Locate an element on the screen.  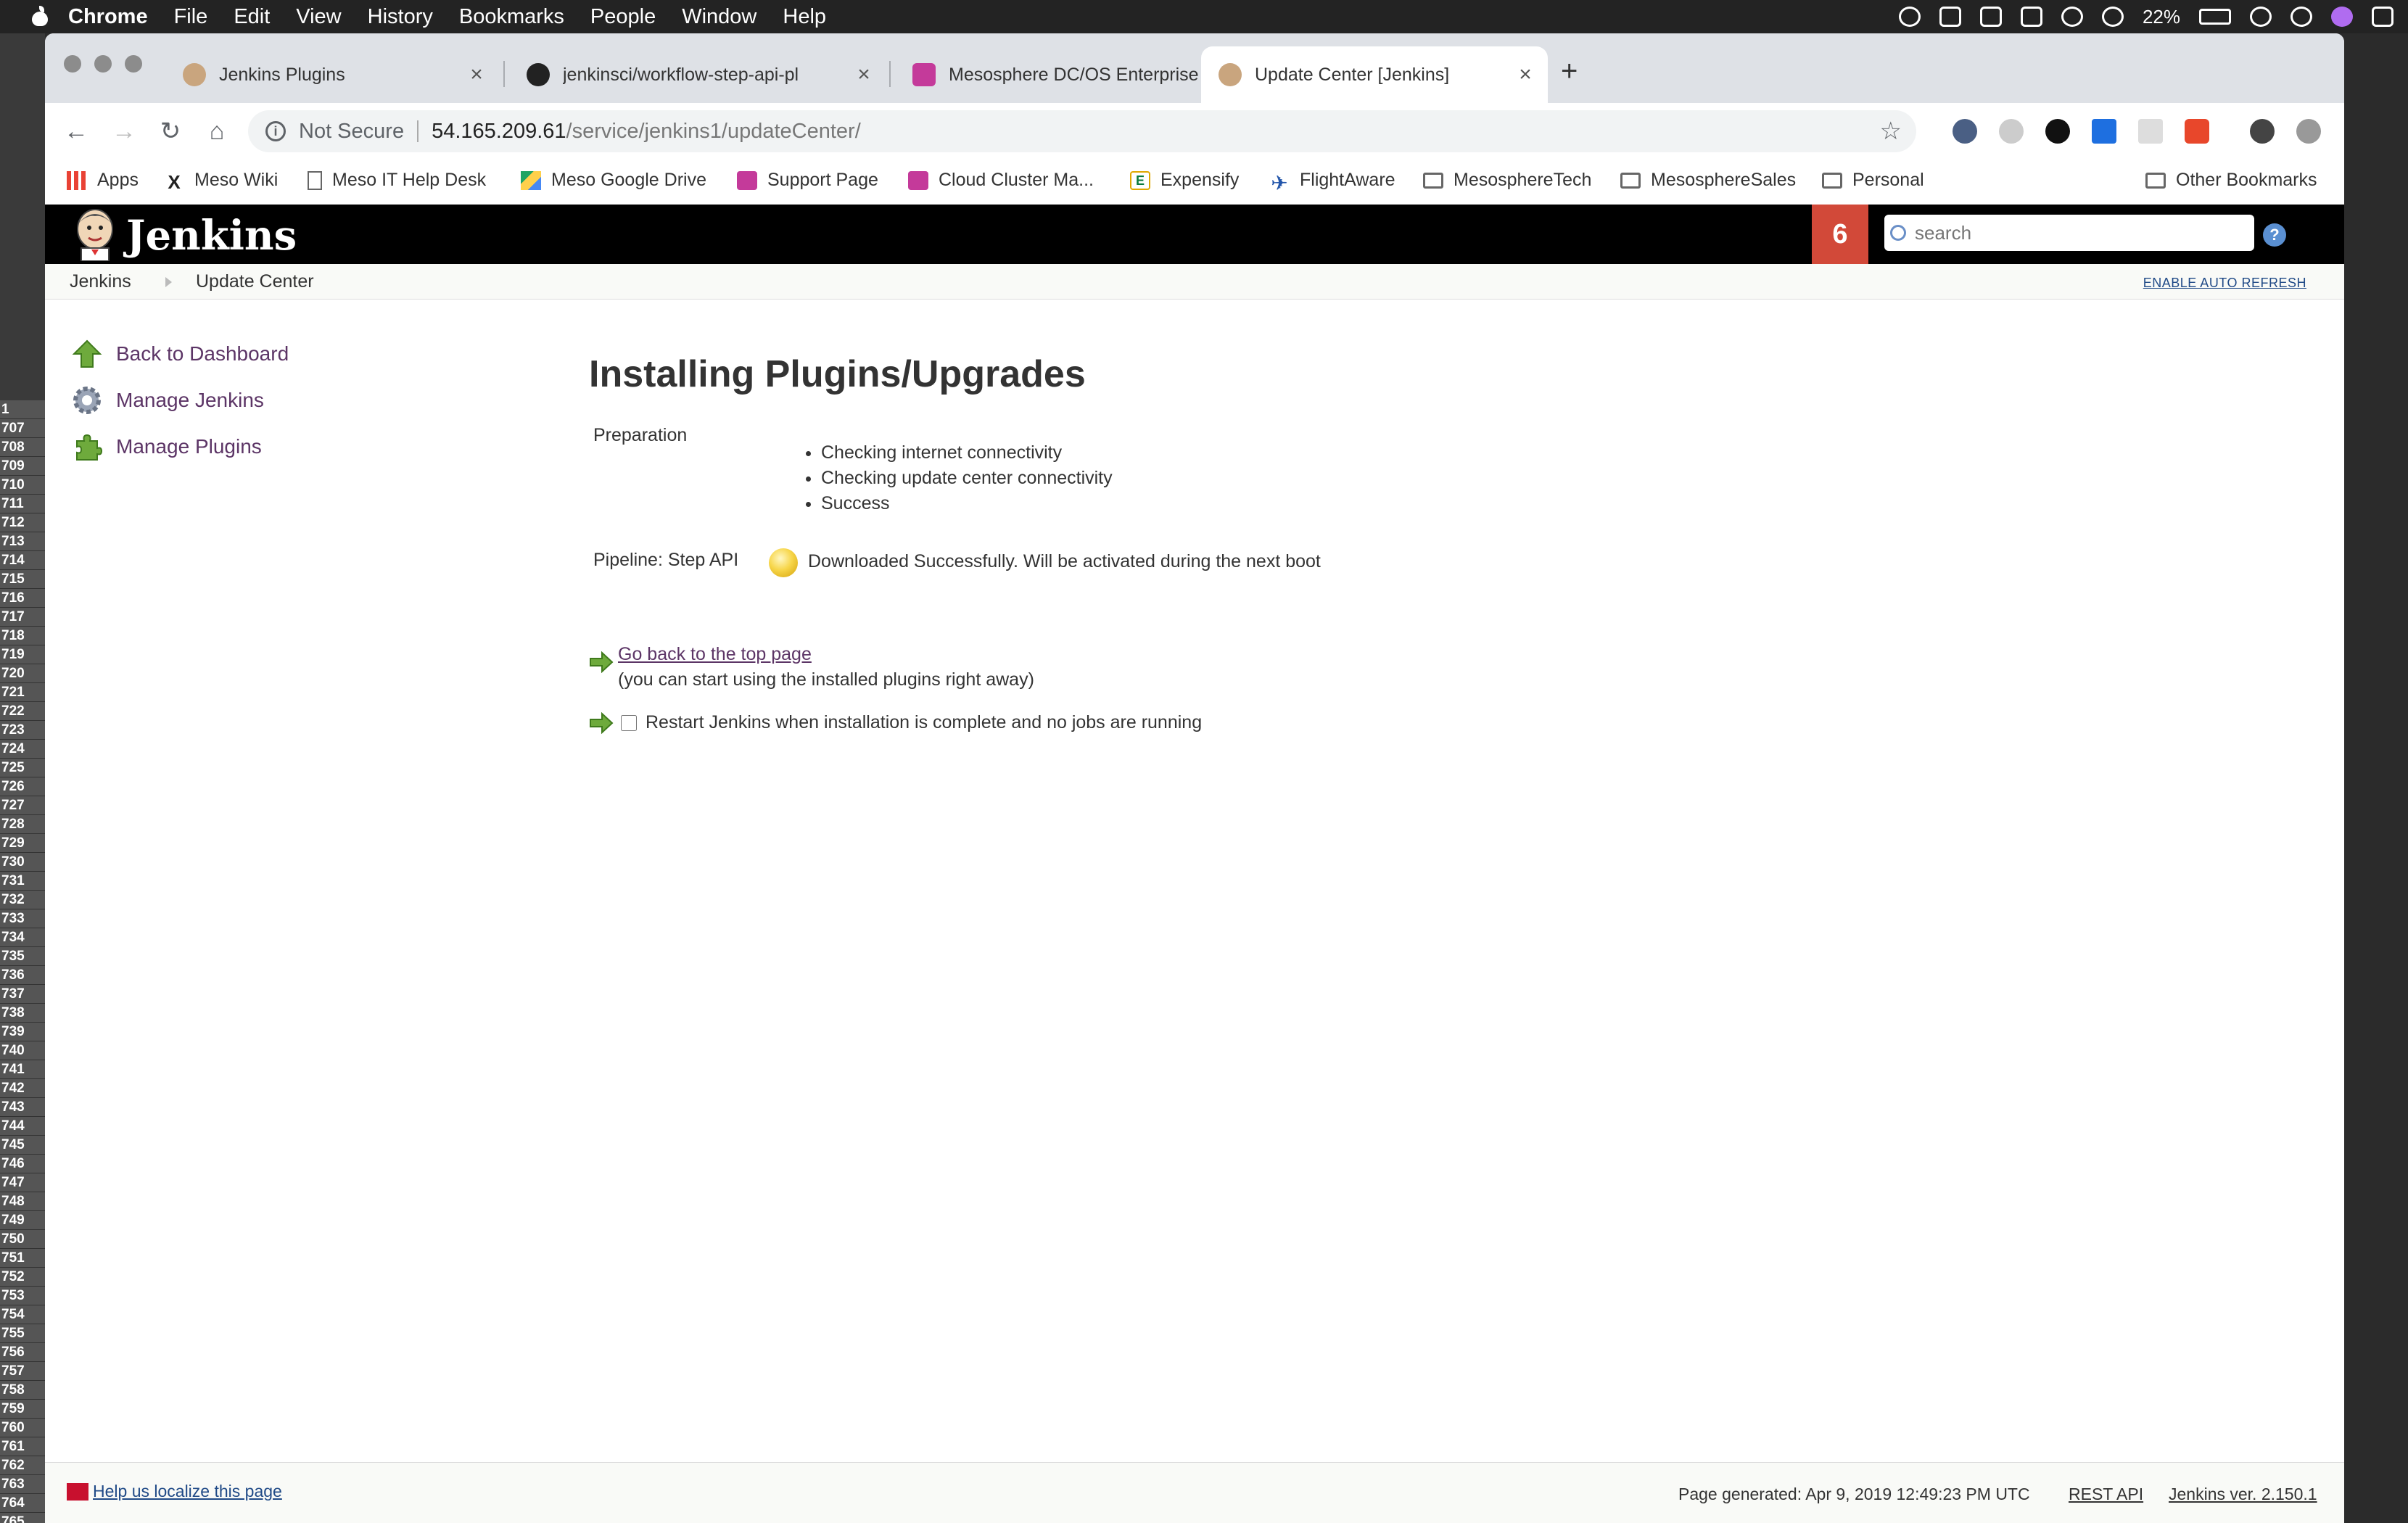
spreadsheet-row-number: 720 is located at coordinates (22, 673).